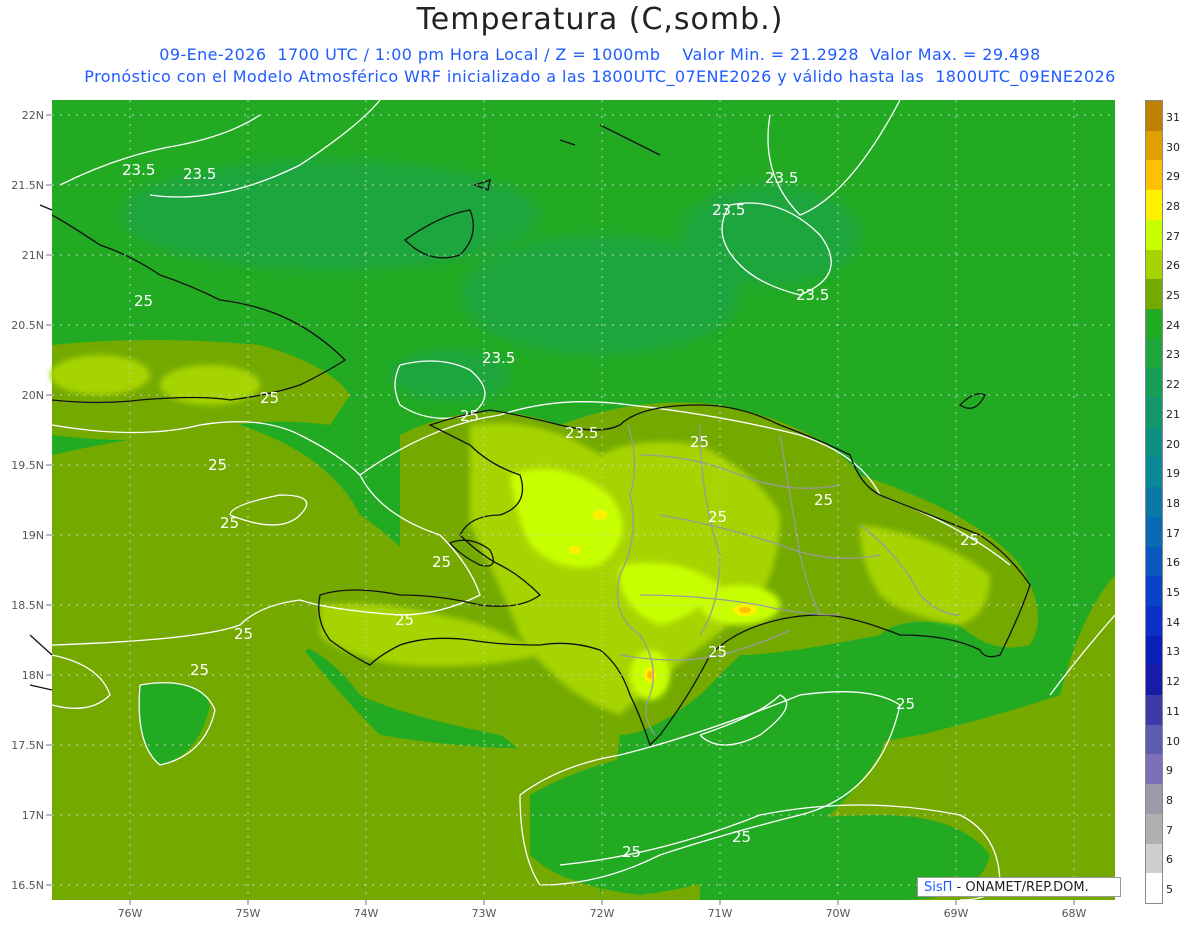 Image resolution: width=1200 pixels, height=927 pixels. What do you see at coordinates (1173, 355) in the screenshot?
I see `colorbar-label: 23` at bounding box center [1173, 355].